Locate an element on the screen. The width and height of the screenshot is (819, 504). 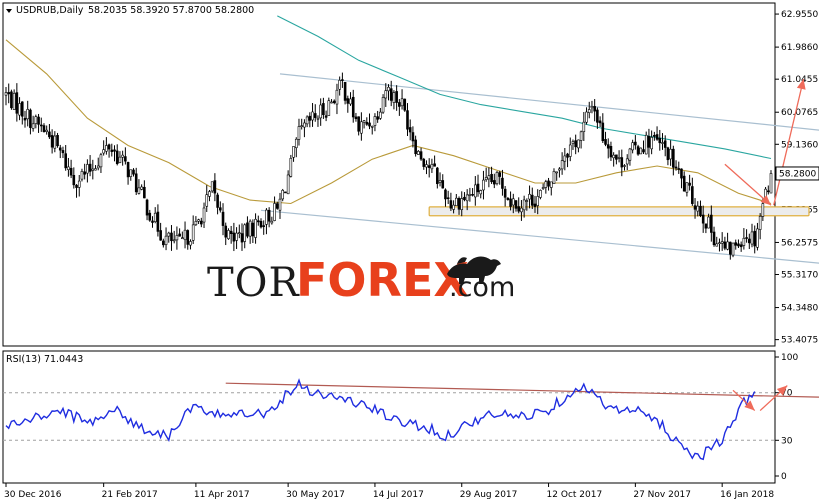
price-tick-label: 55.3170 is located at coordinates (799, 276).